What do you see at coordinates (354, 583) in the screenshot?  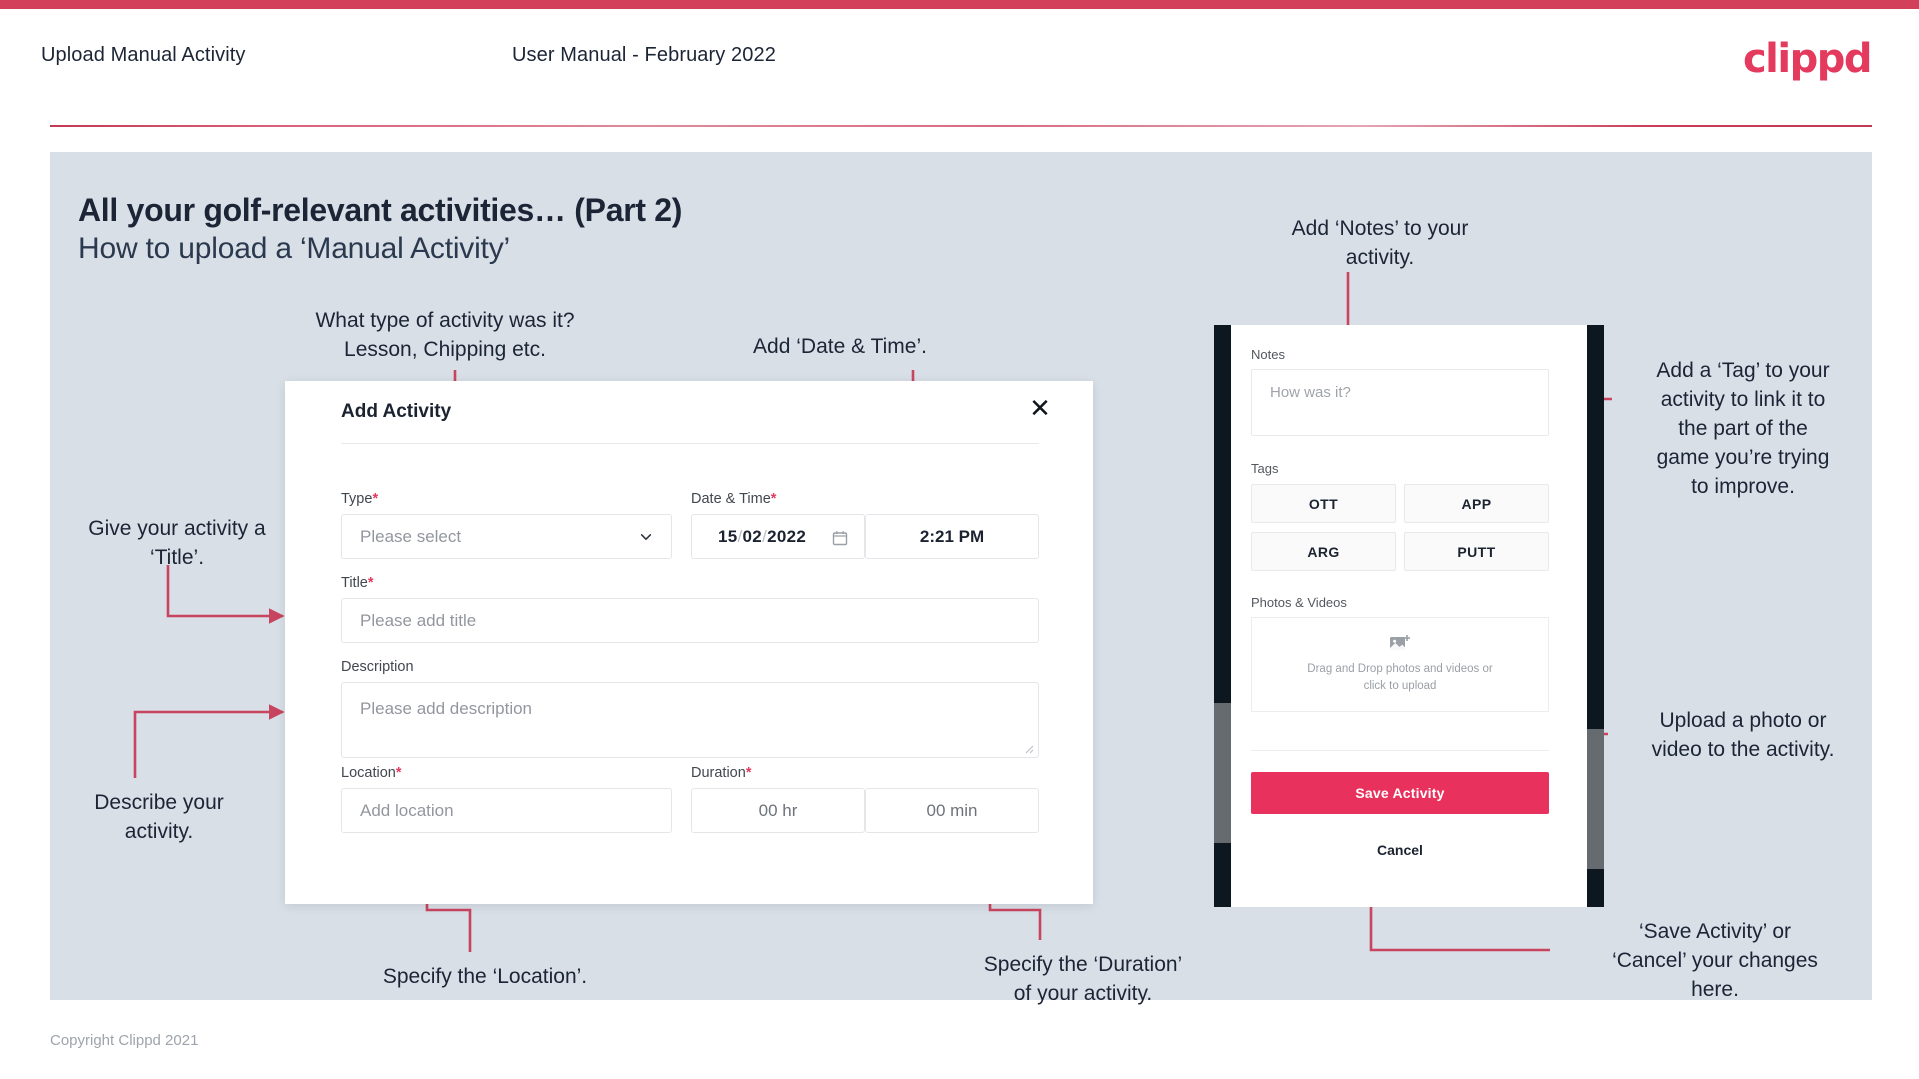 I see `title-label-text: Title` at bounding box center [354, 583].